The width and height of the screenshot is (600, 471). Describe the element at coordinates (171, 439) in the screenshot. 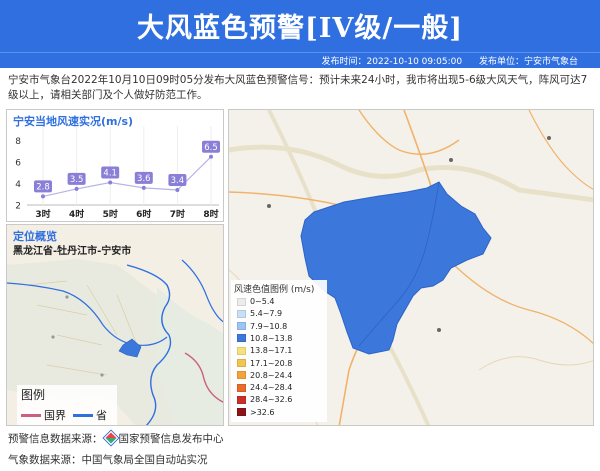

I see `warning-source-org: 国家预警信息发布中心` at that location.